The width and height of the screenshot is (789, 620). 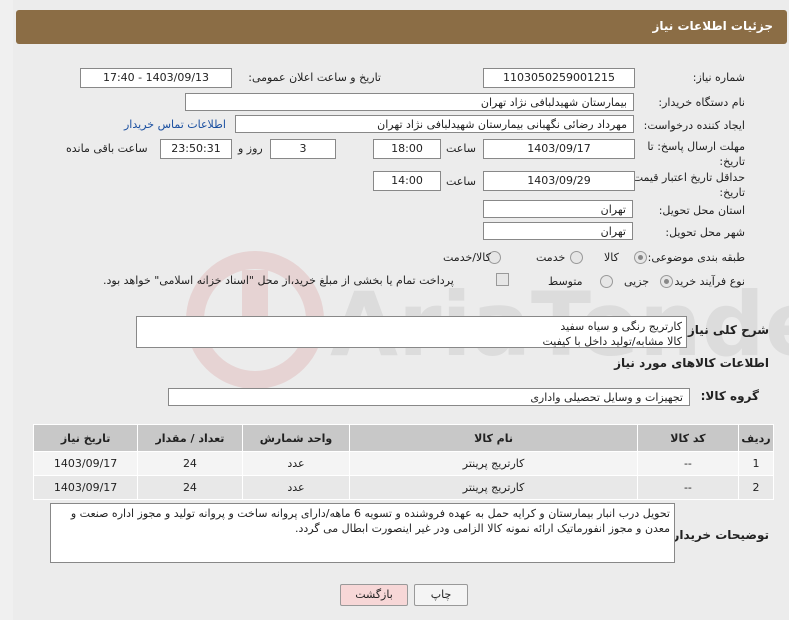 What do you see at coordinates (701, 102) in the screenshot?
I see `buyer-org-label: نام دستگاه خریدار:` at bounding box center [701, 102].